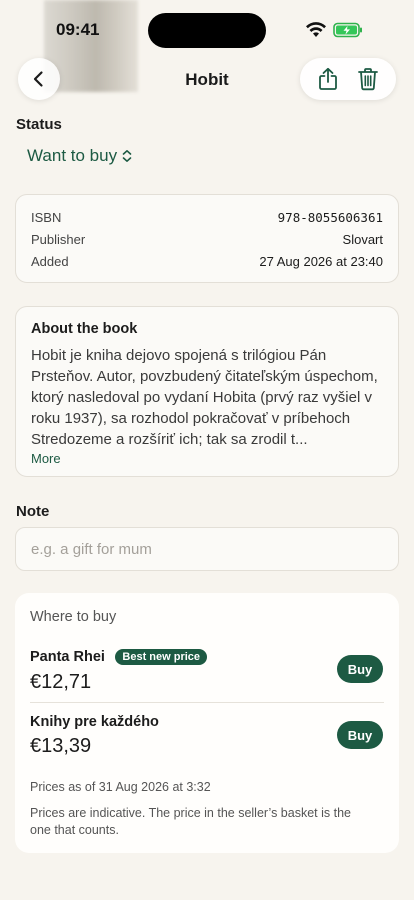 Image resolution: width=414 pixels, height=900 pixels. What do you see at coordinates (119, 671) in the screenshot?
I see `seller-row: Panta Rhei Best new price €12,71` at bounding box center [119, 671].